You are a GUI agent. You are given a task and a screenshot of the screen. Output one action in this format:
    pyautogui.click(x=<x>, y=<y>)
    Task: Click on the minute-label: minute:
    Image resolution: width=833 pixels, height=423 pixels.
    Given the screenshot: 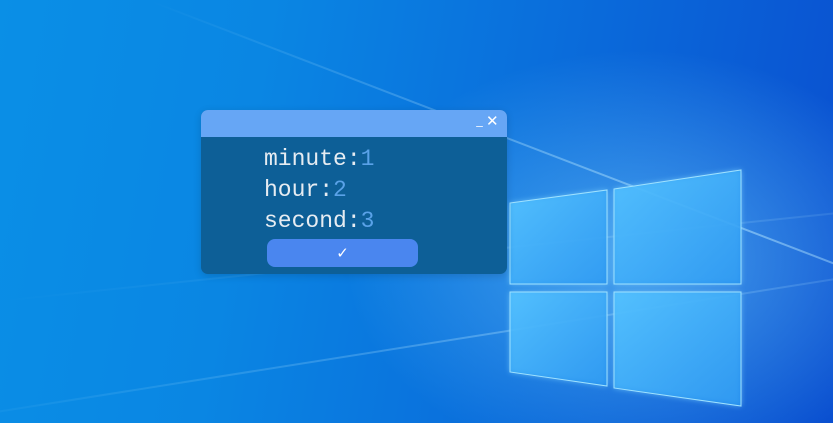 What is the action you would take?
    pyautogui.click(x=312, y=159)
    